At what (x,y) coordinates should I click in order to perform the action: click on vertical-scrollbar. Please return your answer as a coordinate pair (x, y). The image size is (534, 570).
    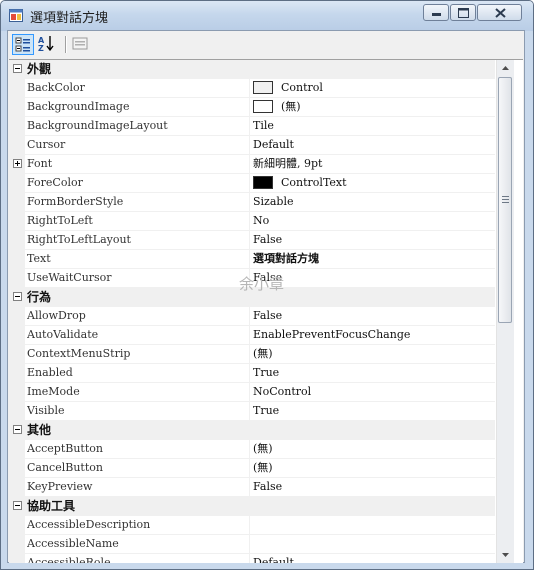
    Looking at the image, I should click on (505, 311).